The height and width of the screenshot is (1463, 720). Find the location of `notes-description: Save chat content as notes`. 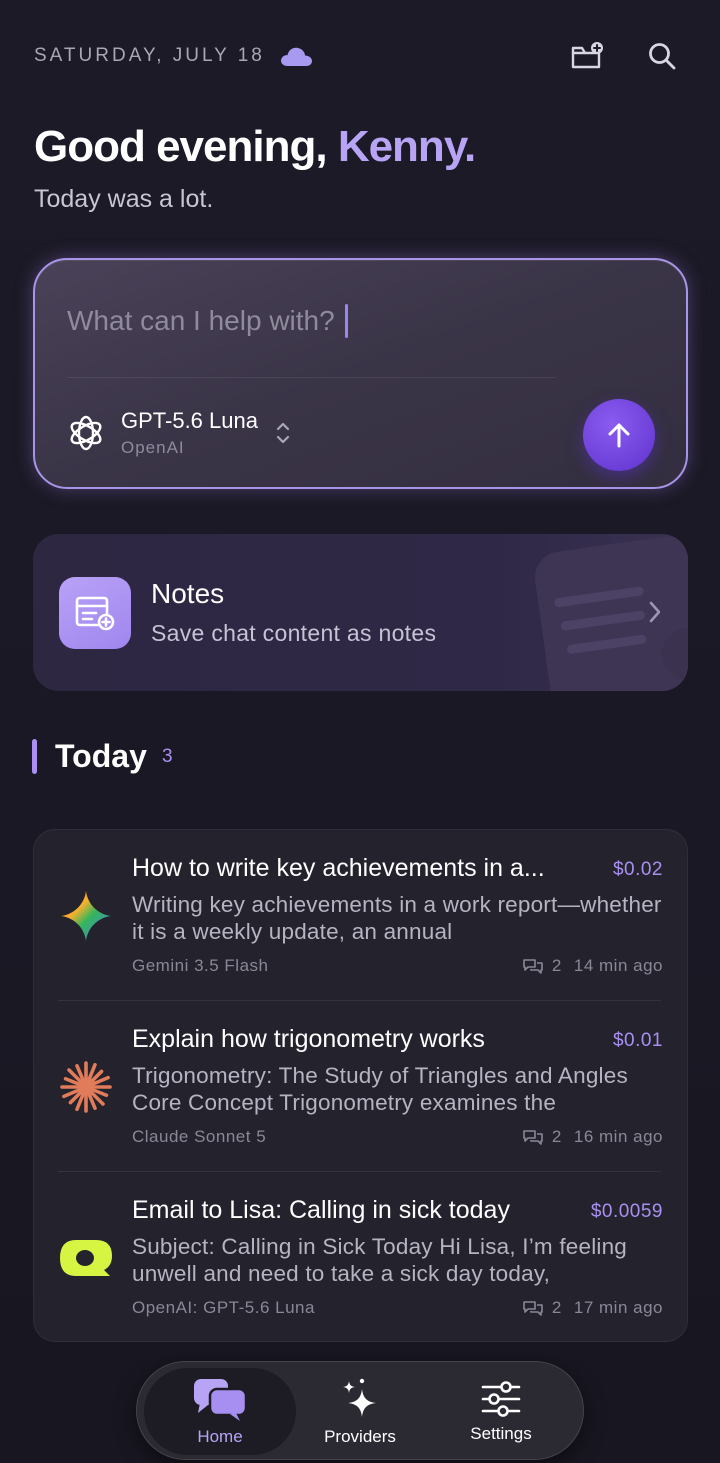

notes-description: Save chat content as notes is located at coordinates (294, 633).